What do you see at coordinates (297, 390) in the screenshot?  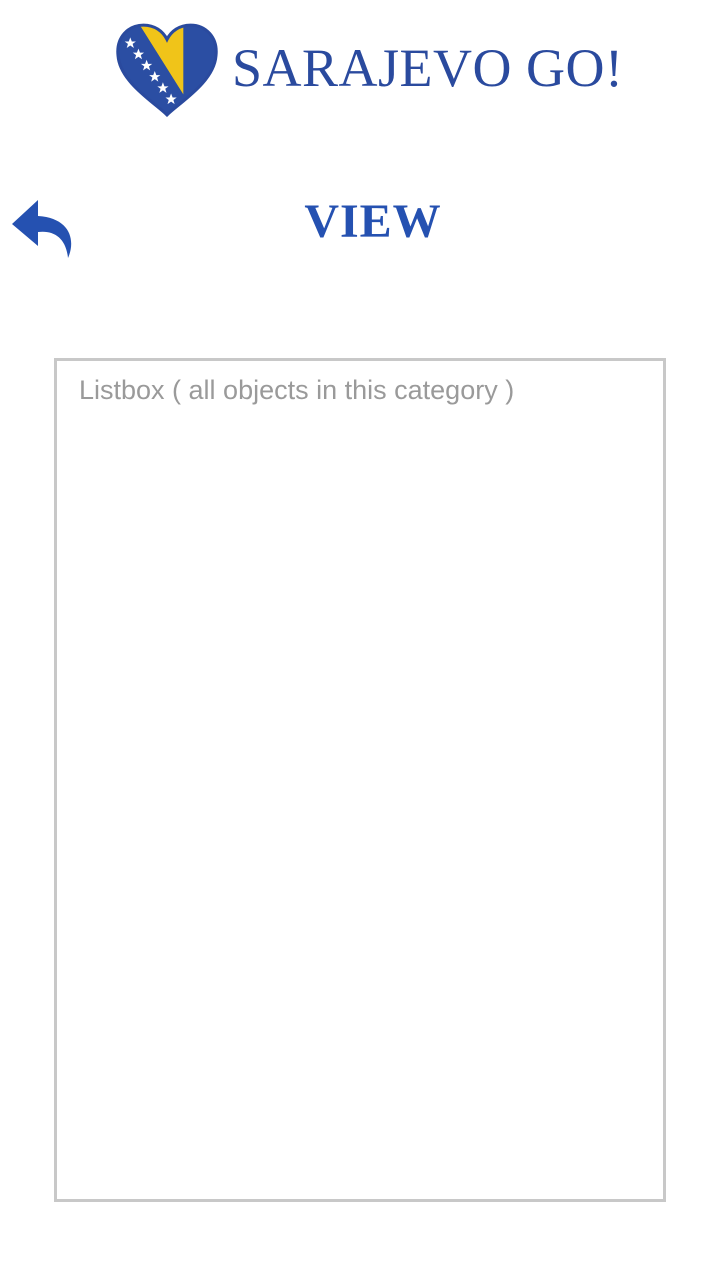 I see `listbox-placeholder: Listbox ( all objects in this category )` at bounding box center [297, 390].